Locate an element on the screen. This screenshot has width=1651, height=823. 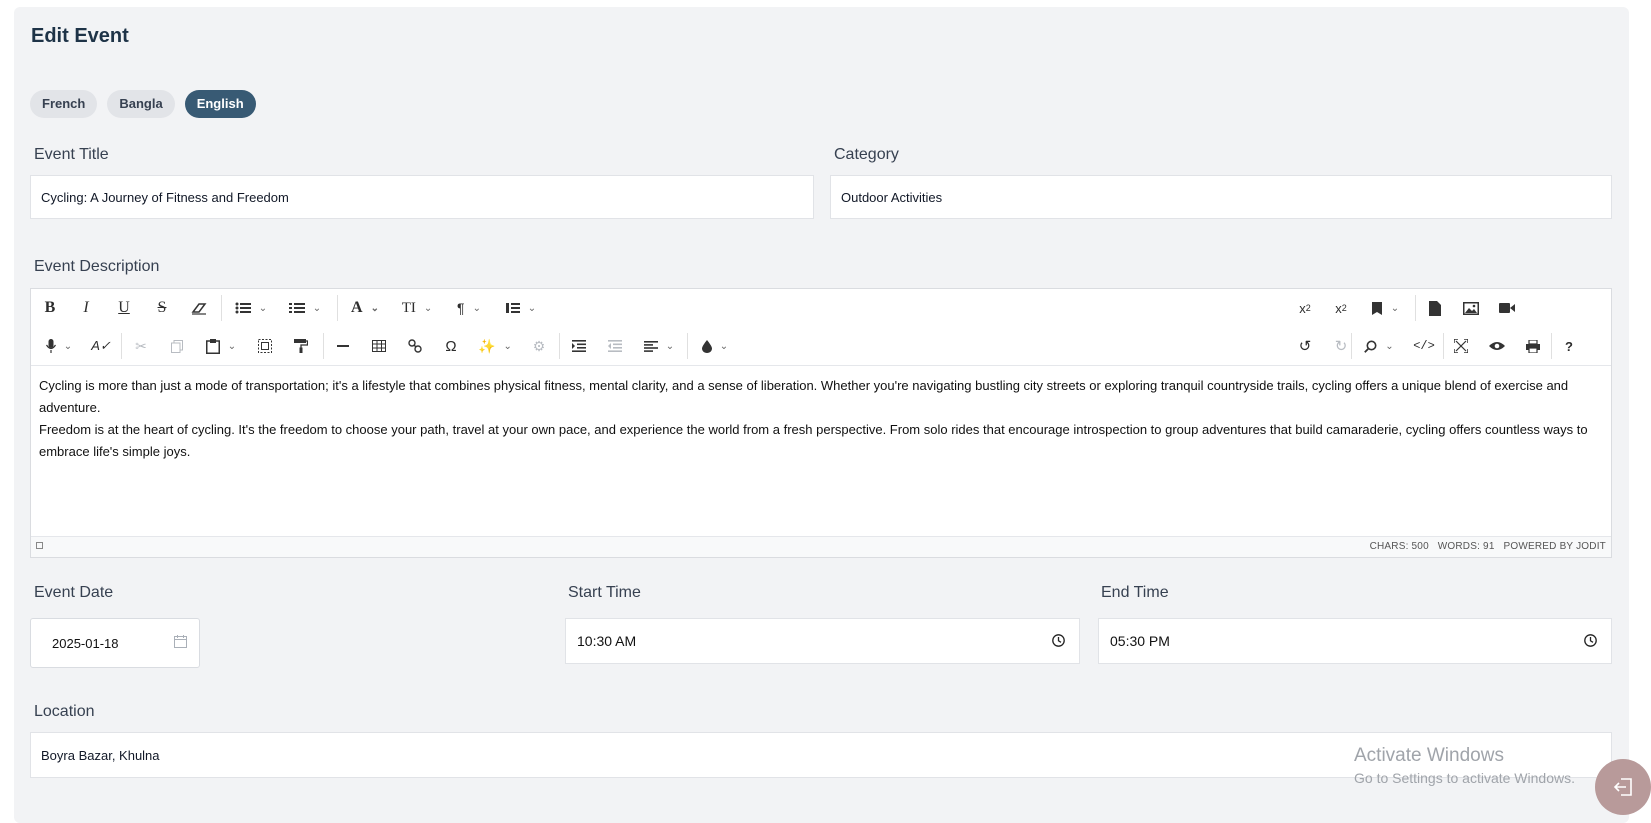
microphone-icon: ⌄ is located at coordinates (59, 346).